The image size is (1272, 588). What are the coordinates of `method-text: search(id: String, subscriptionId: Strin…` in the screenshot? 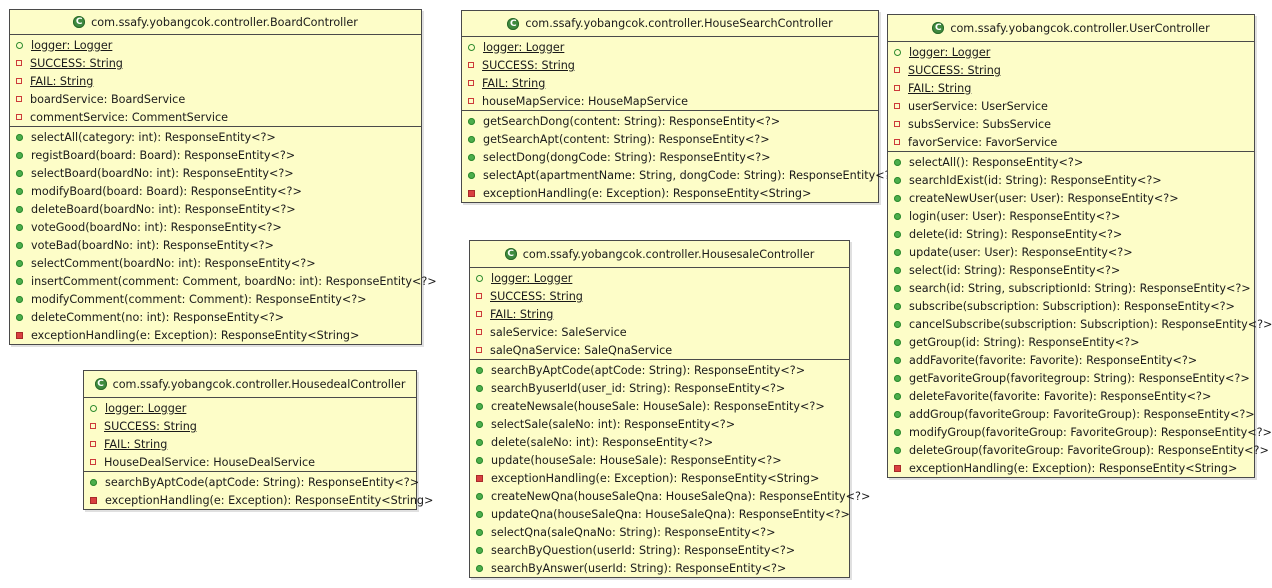 It's located at (1080, 288).